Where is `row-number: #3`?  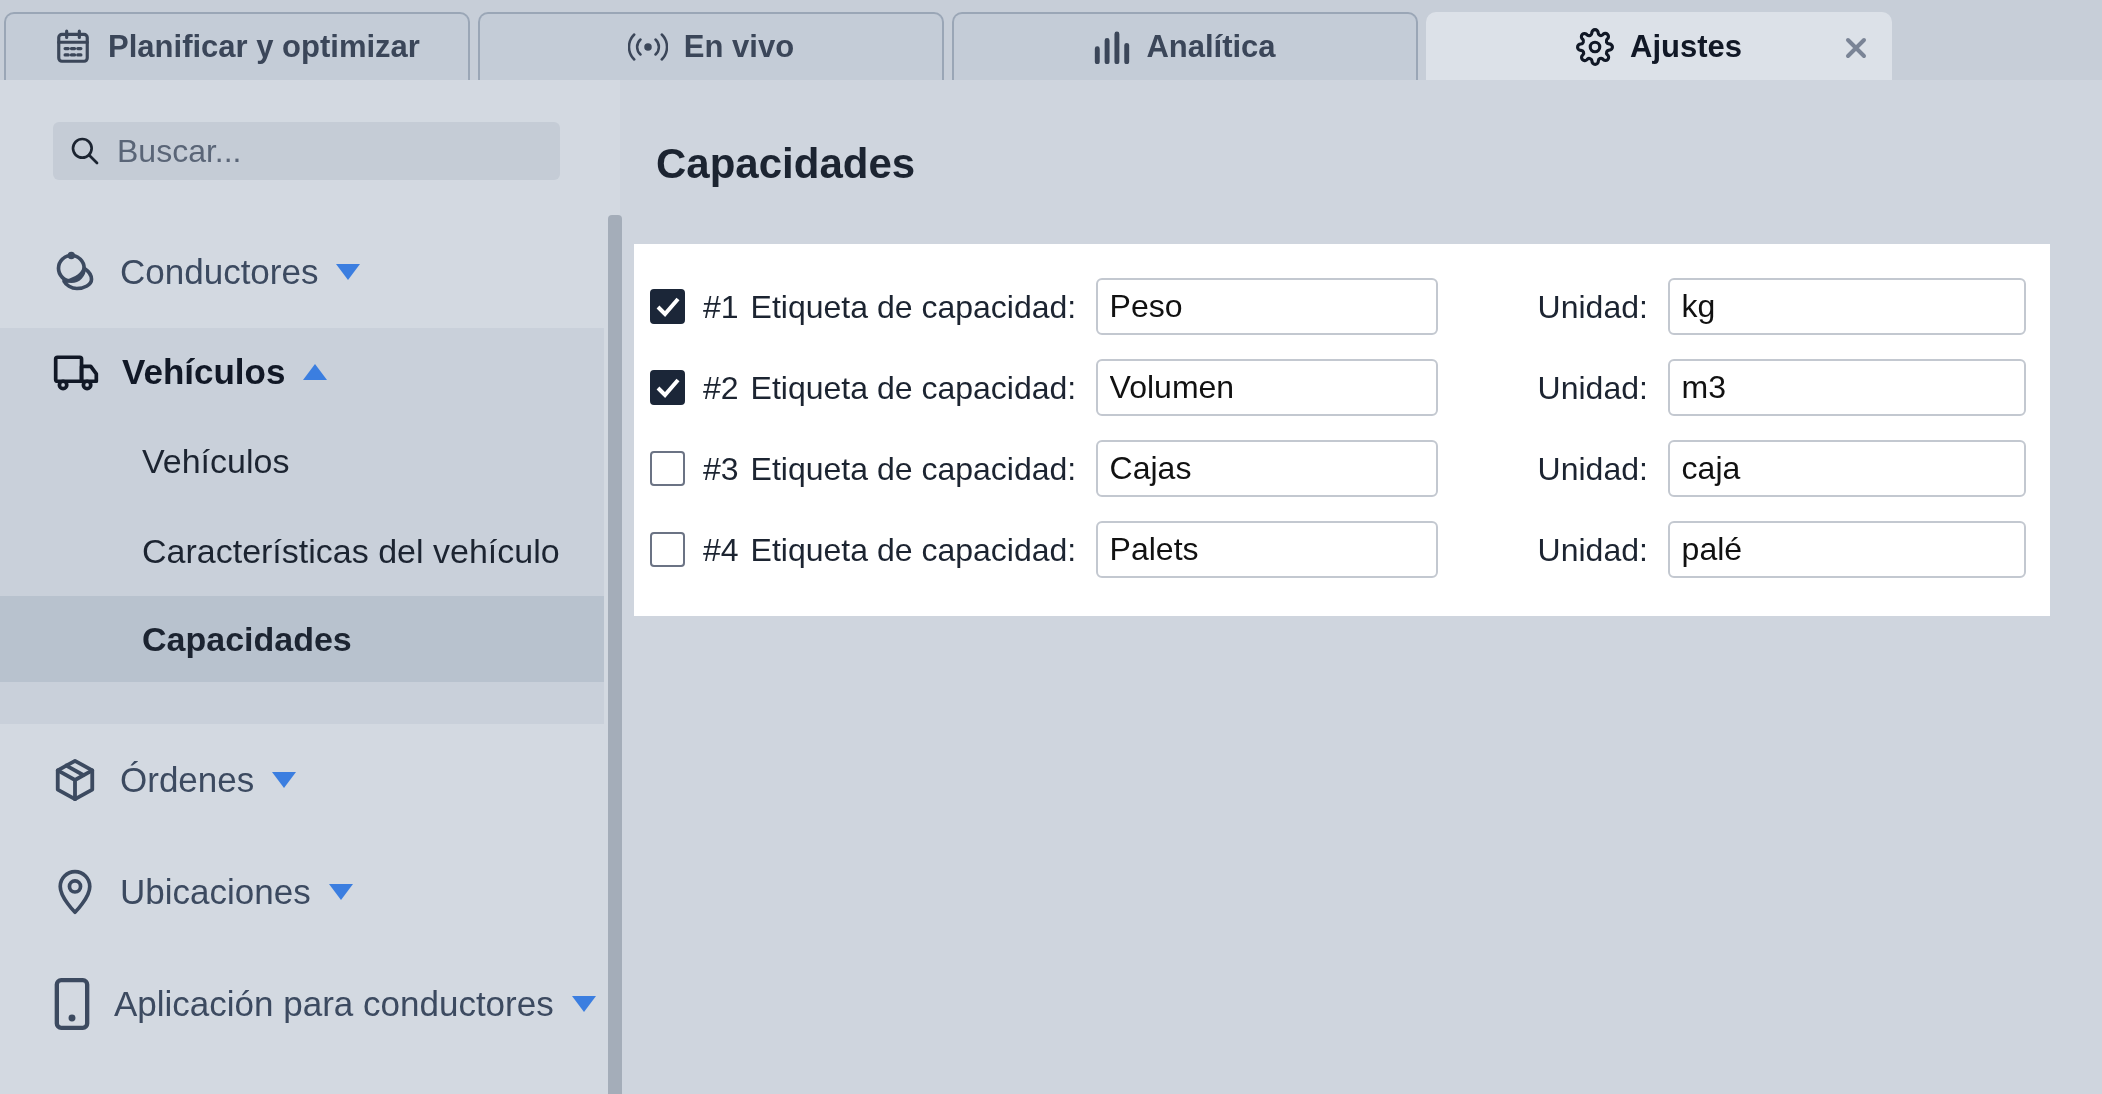 row-number: #3 is located at coordinates (721, 469).